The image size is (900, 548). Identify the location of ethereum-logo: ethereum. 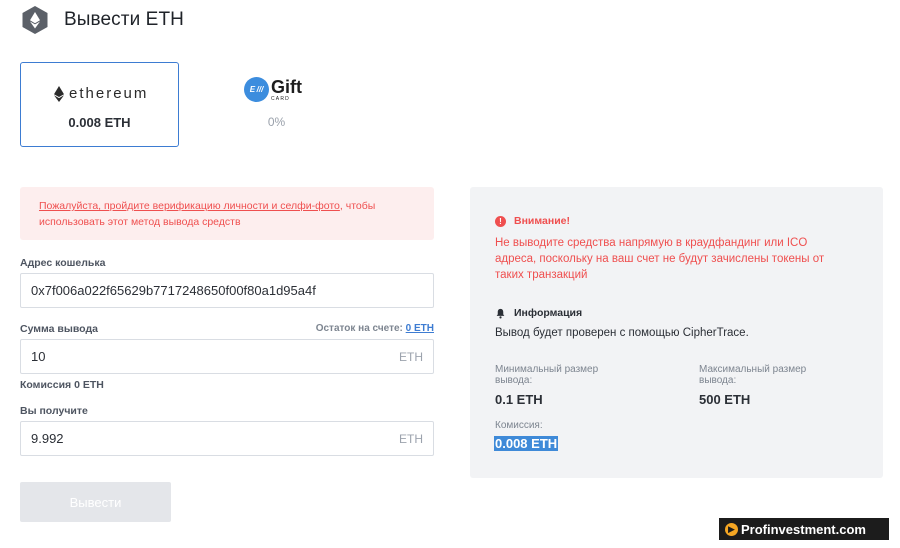
(101, 93).